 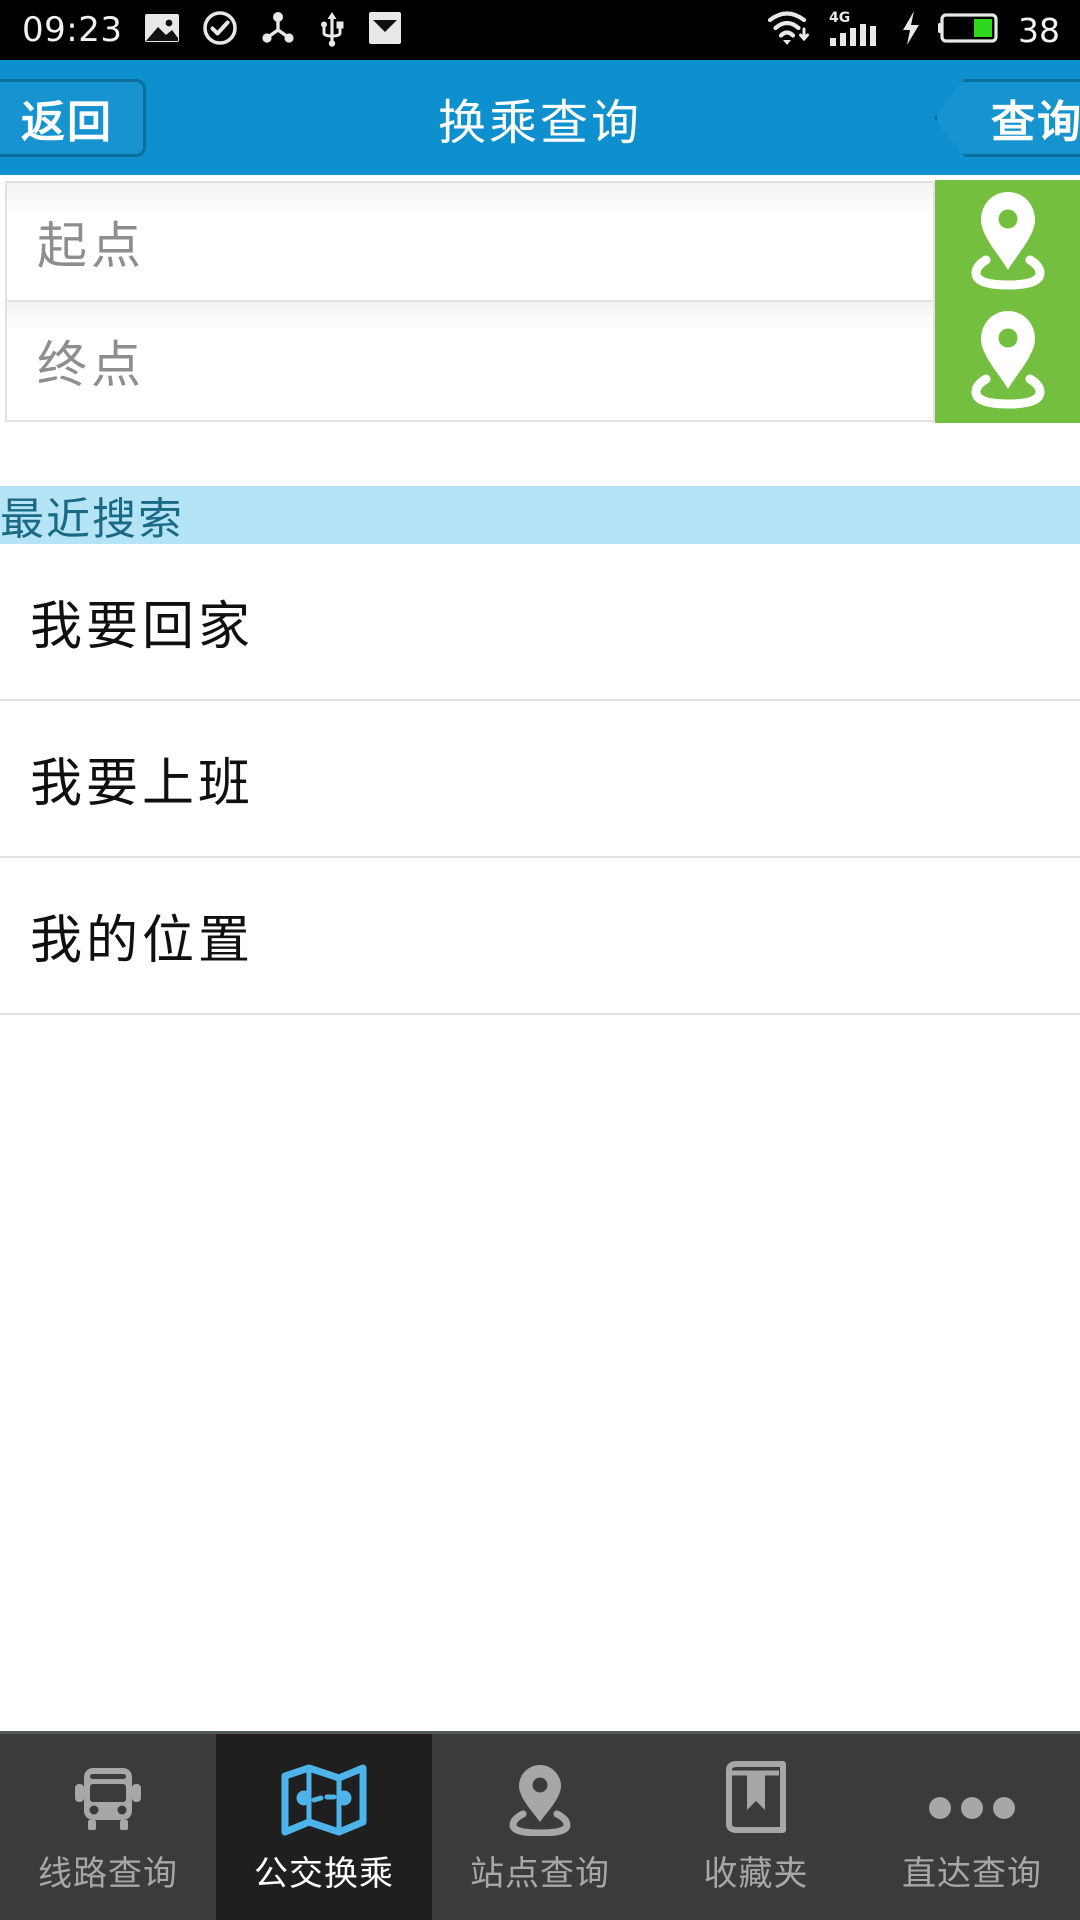 What do you see at coordinates (969, 30) in the screenshot?
I see `battery-icon` at bounding box center [969, 30].